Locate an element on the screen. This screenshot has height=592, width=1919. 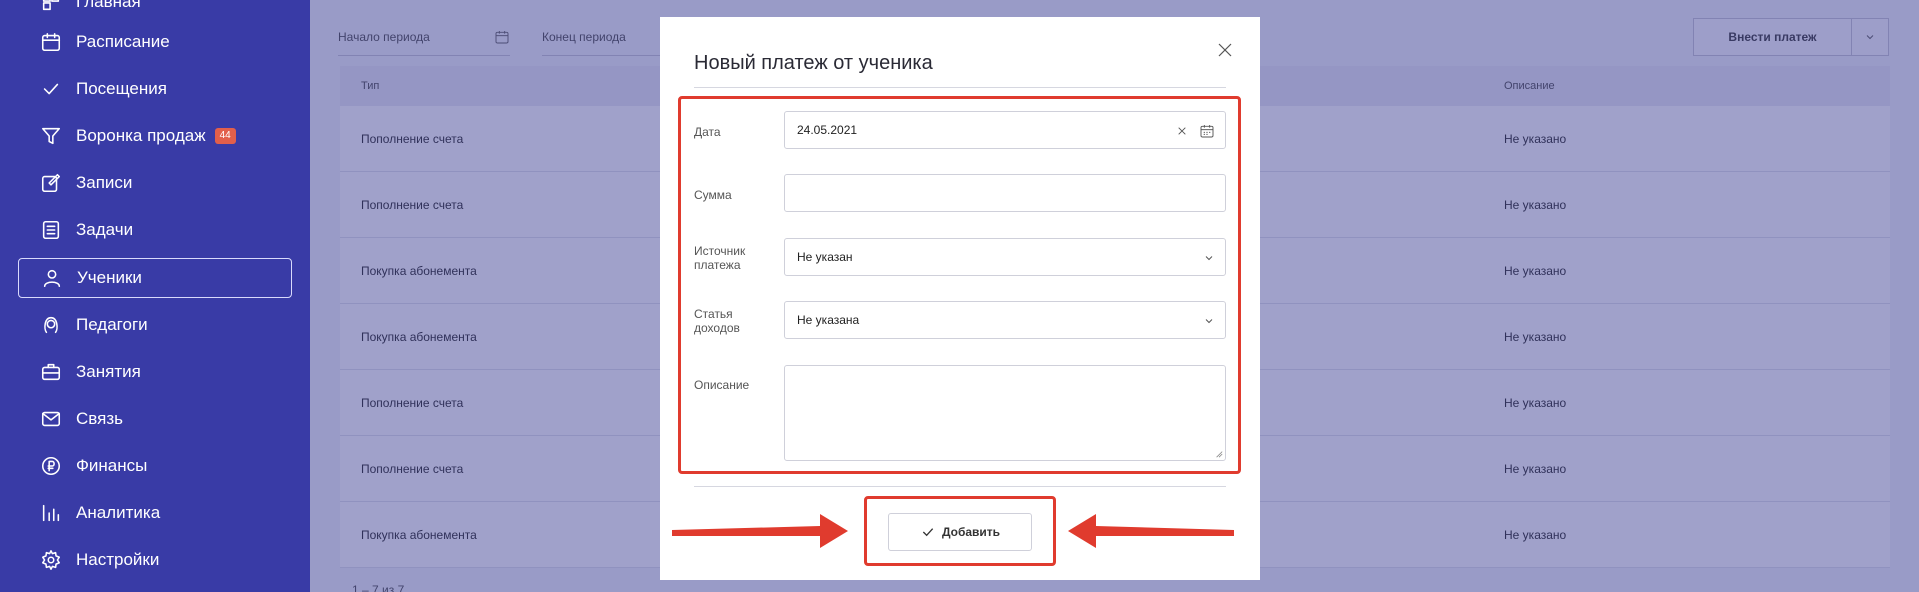
arrow-left-icon is located at coordinates (1151, 531).